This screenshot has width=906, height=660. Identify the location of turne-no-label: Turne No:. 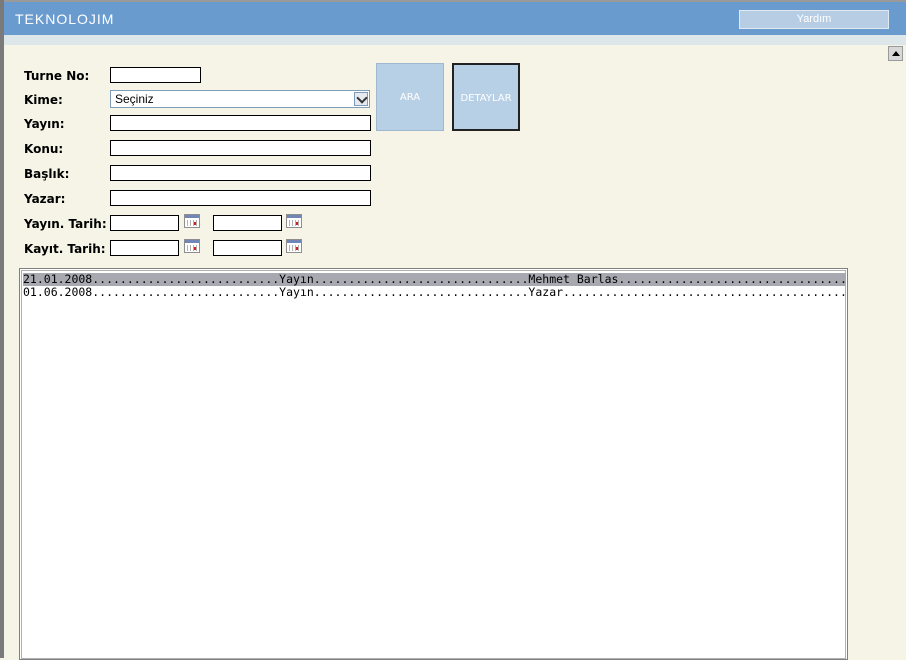
(57, 76).